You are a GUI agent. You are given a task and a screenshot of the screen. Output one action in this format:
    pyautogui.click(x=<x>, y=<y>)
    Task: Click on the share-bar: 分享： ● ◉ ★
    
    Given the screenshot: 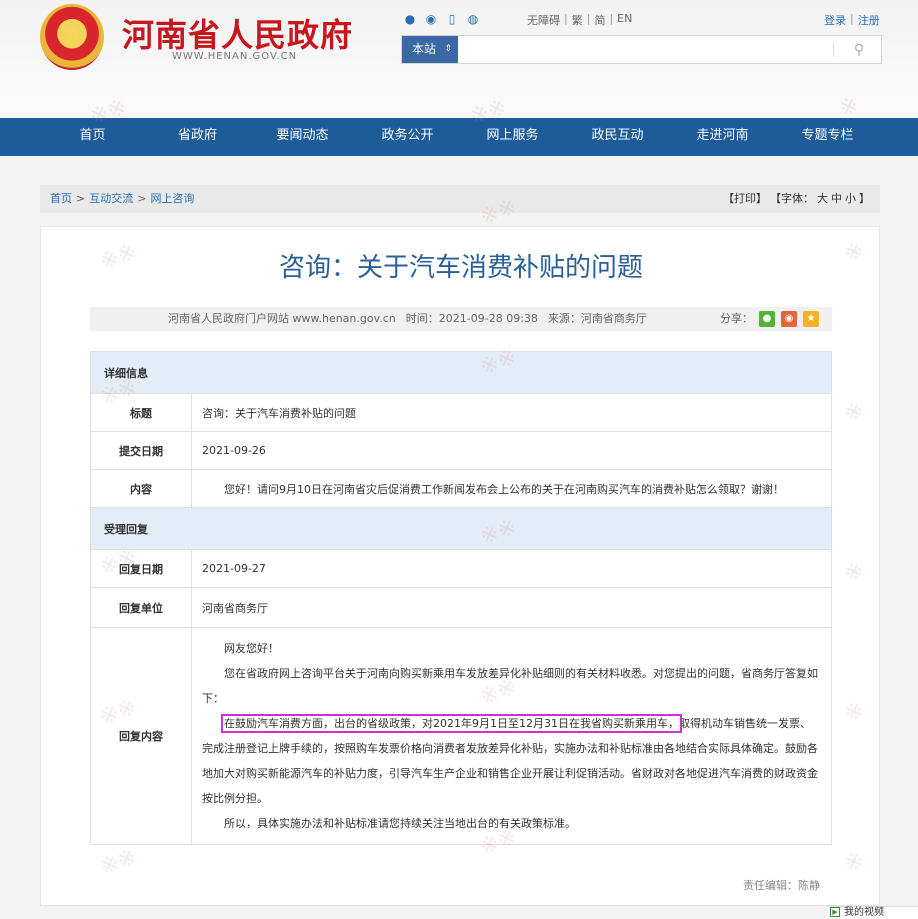 What is the action you would take?
    pyautogui.click(x=769, y=319)
    